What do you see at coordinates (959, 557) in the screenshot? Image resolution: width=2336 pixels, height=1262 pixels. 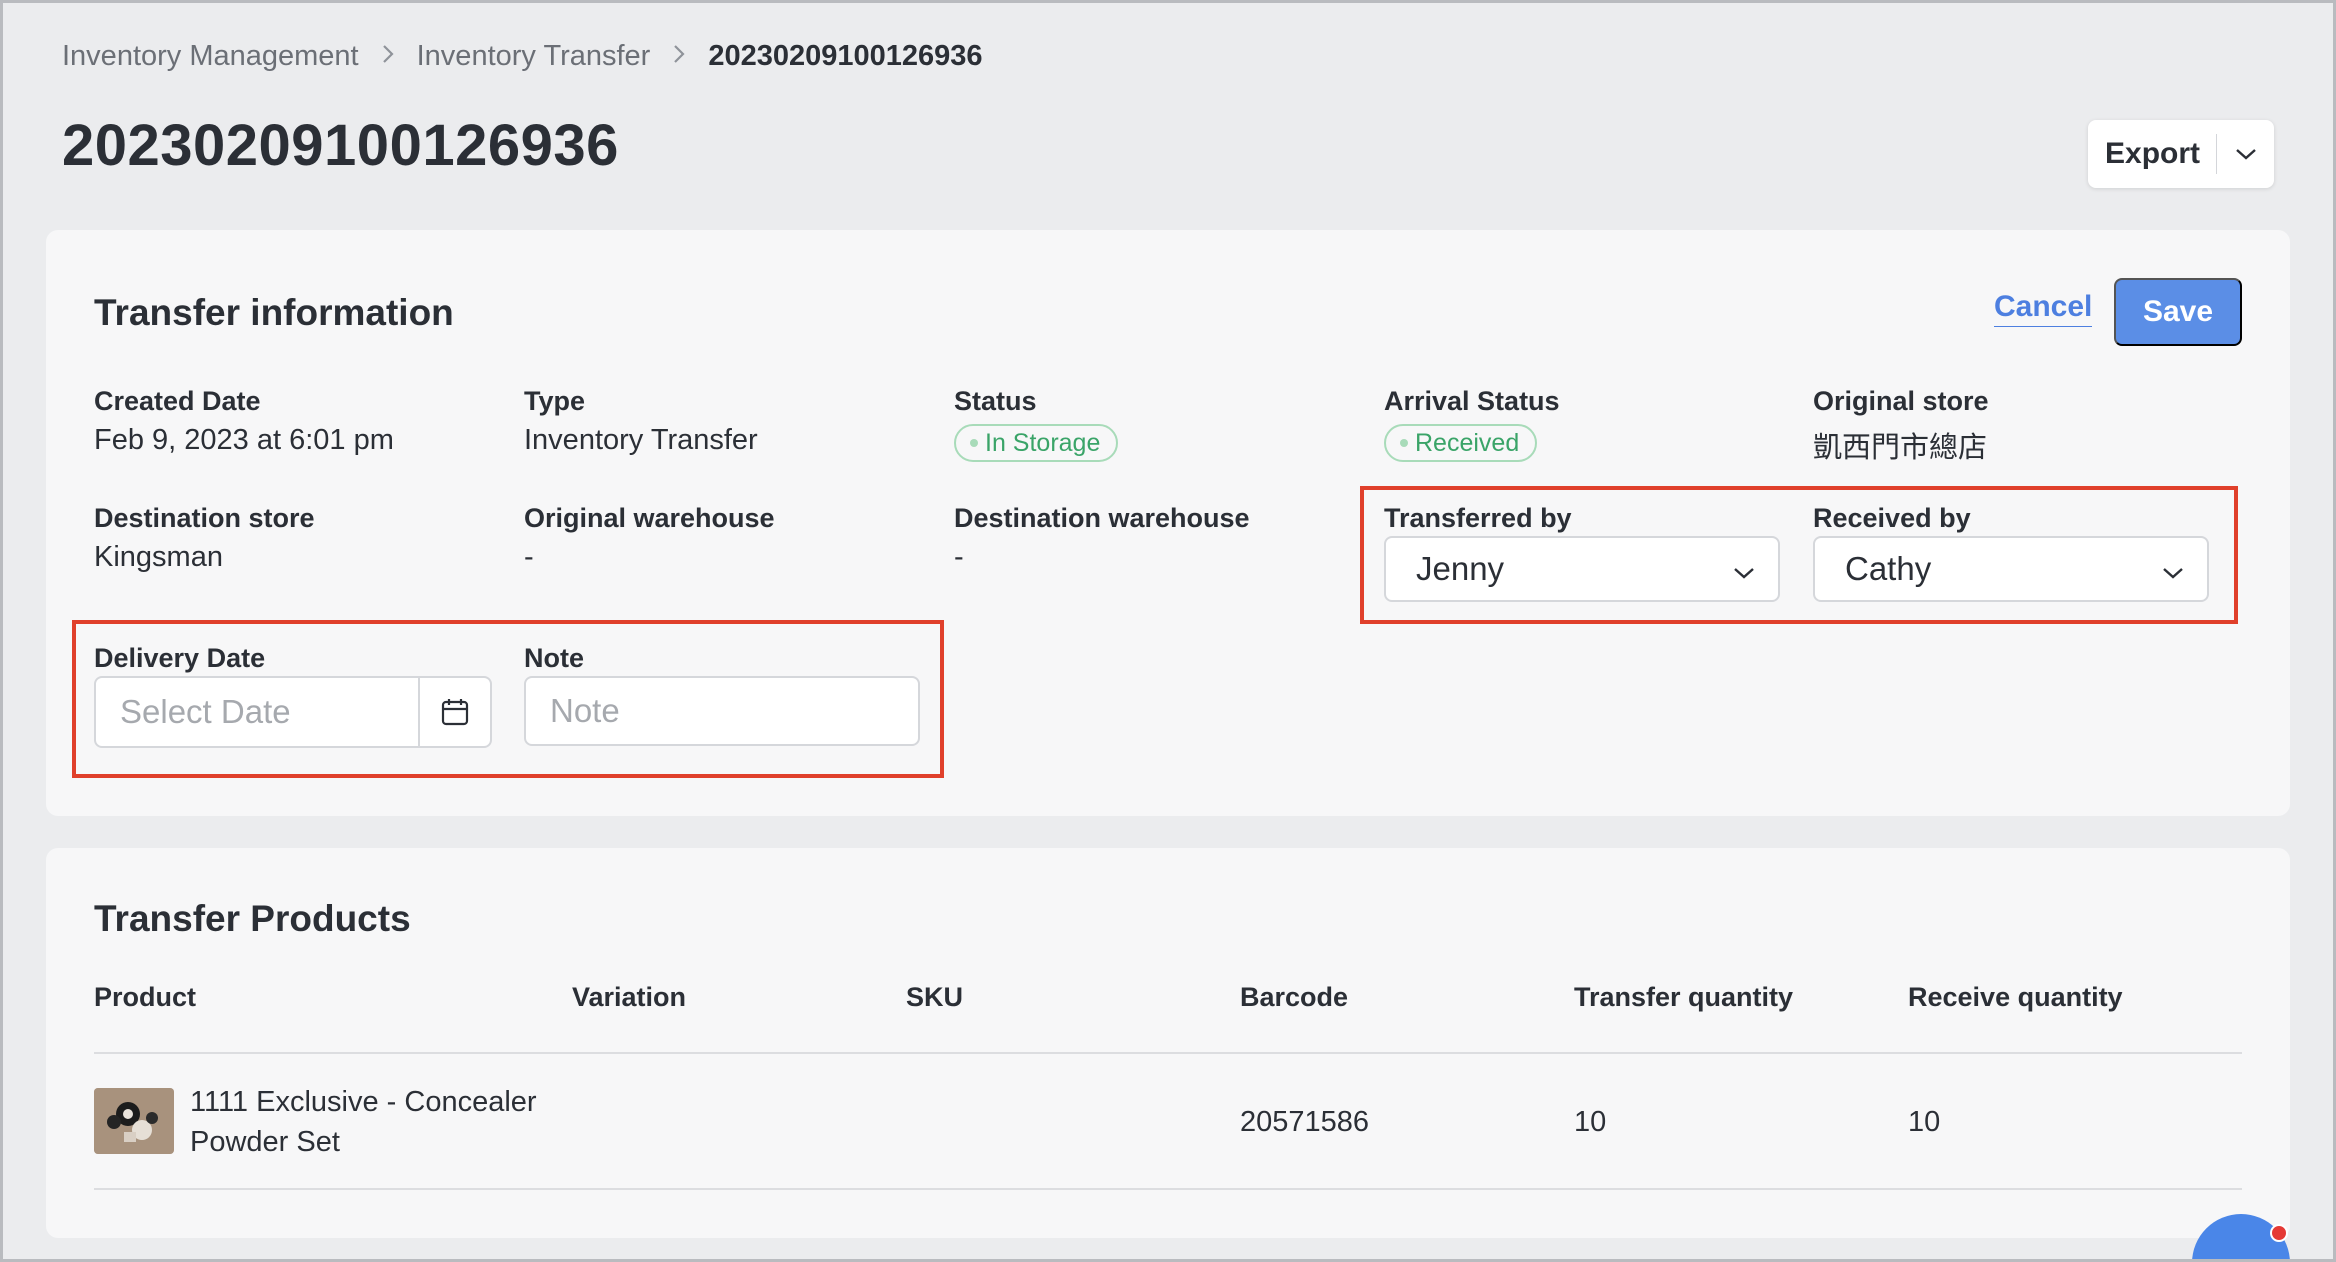 I see `destination-warehouse-value: -` at bounding box center [959, 557].